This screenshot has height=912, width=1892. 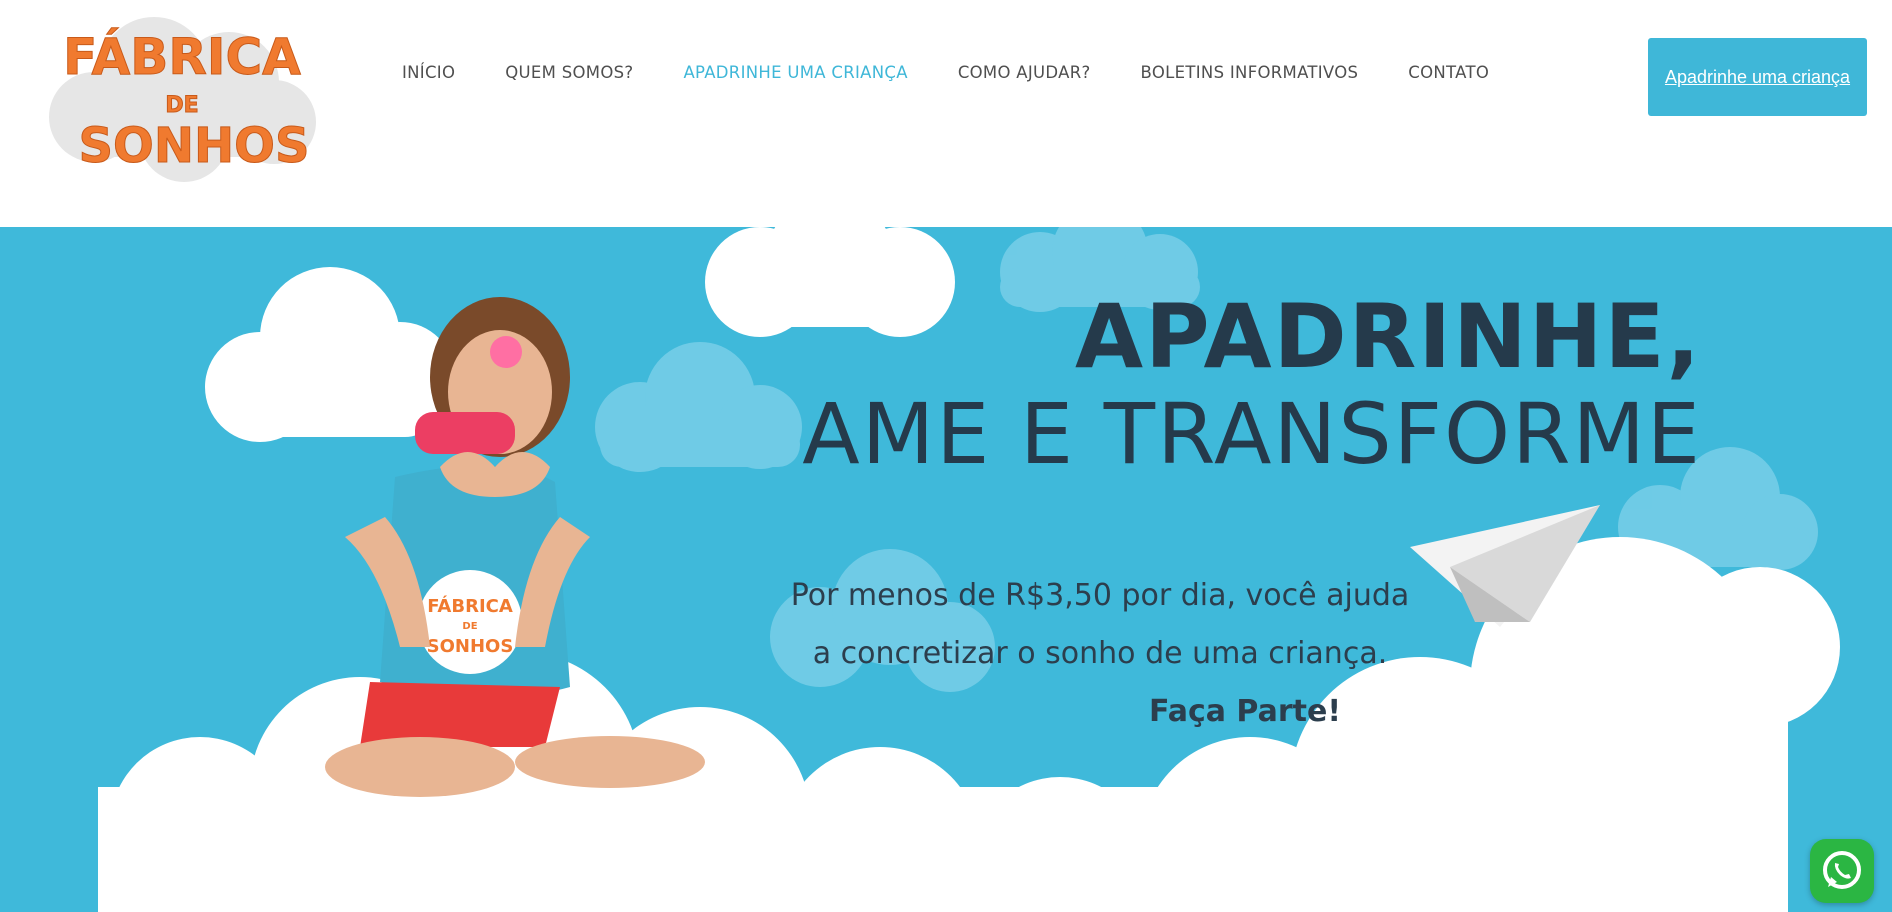 I want to click on hero-headline-line2: AME E TRANSFORME, so click(x=1252, y=434).